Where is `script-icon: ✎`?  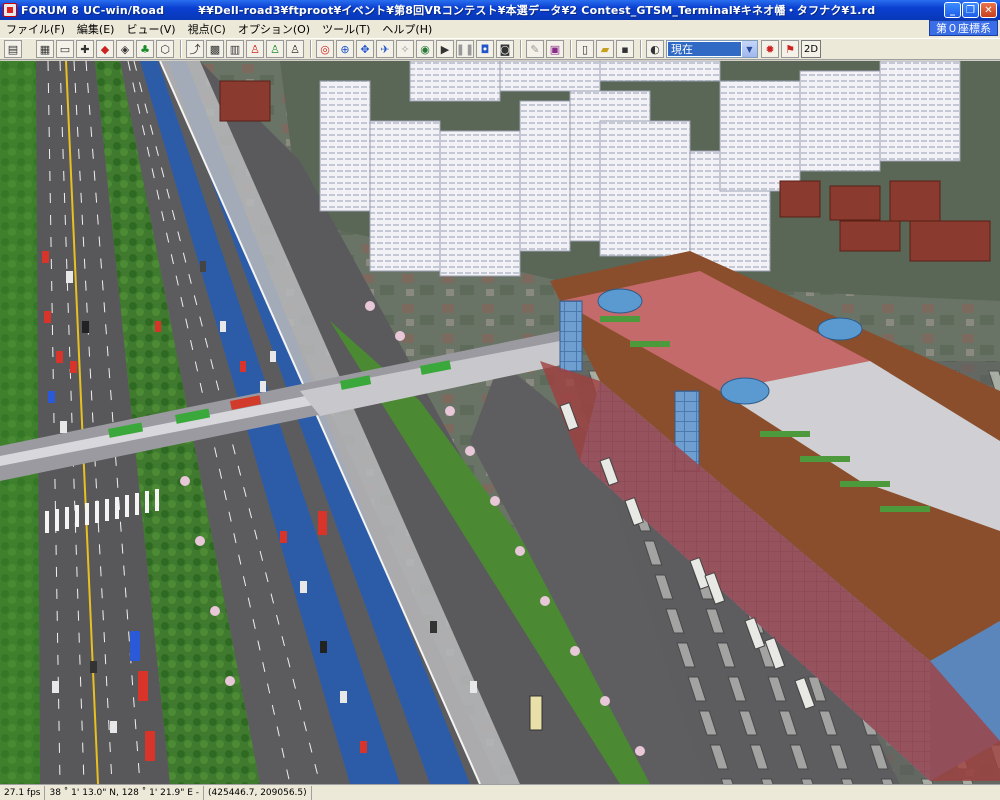
script-icon: ✎ is located at coordinates (535, 49).